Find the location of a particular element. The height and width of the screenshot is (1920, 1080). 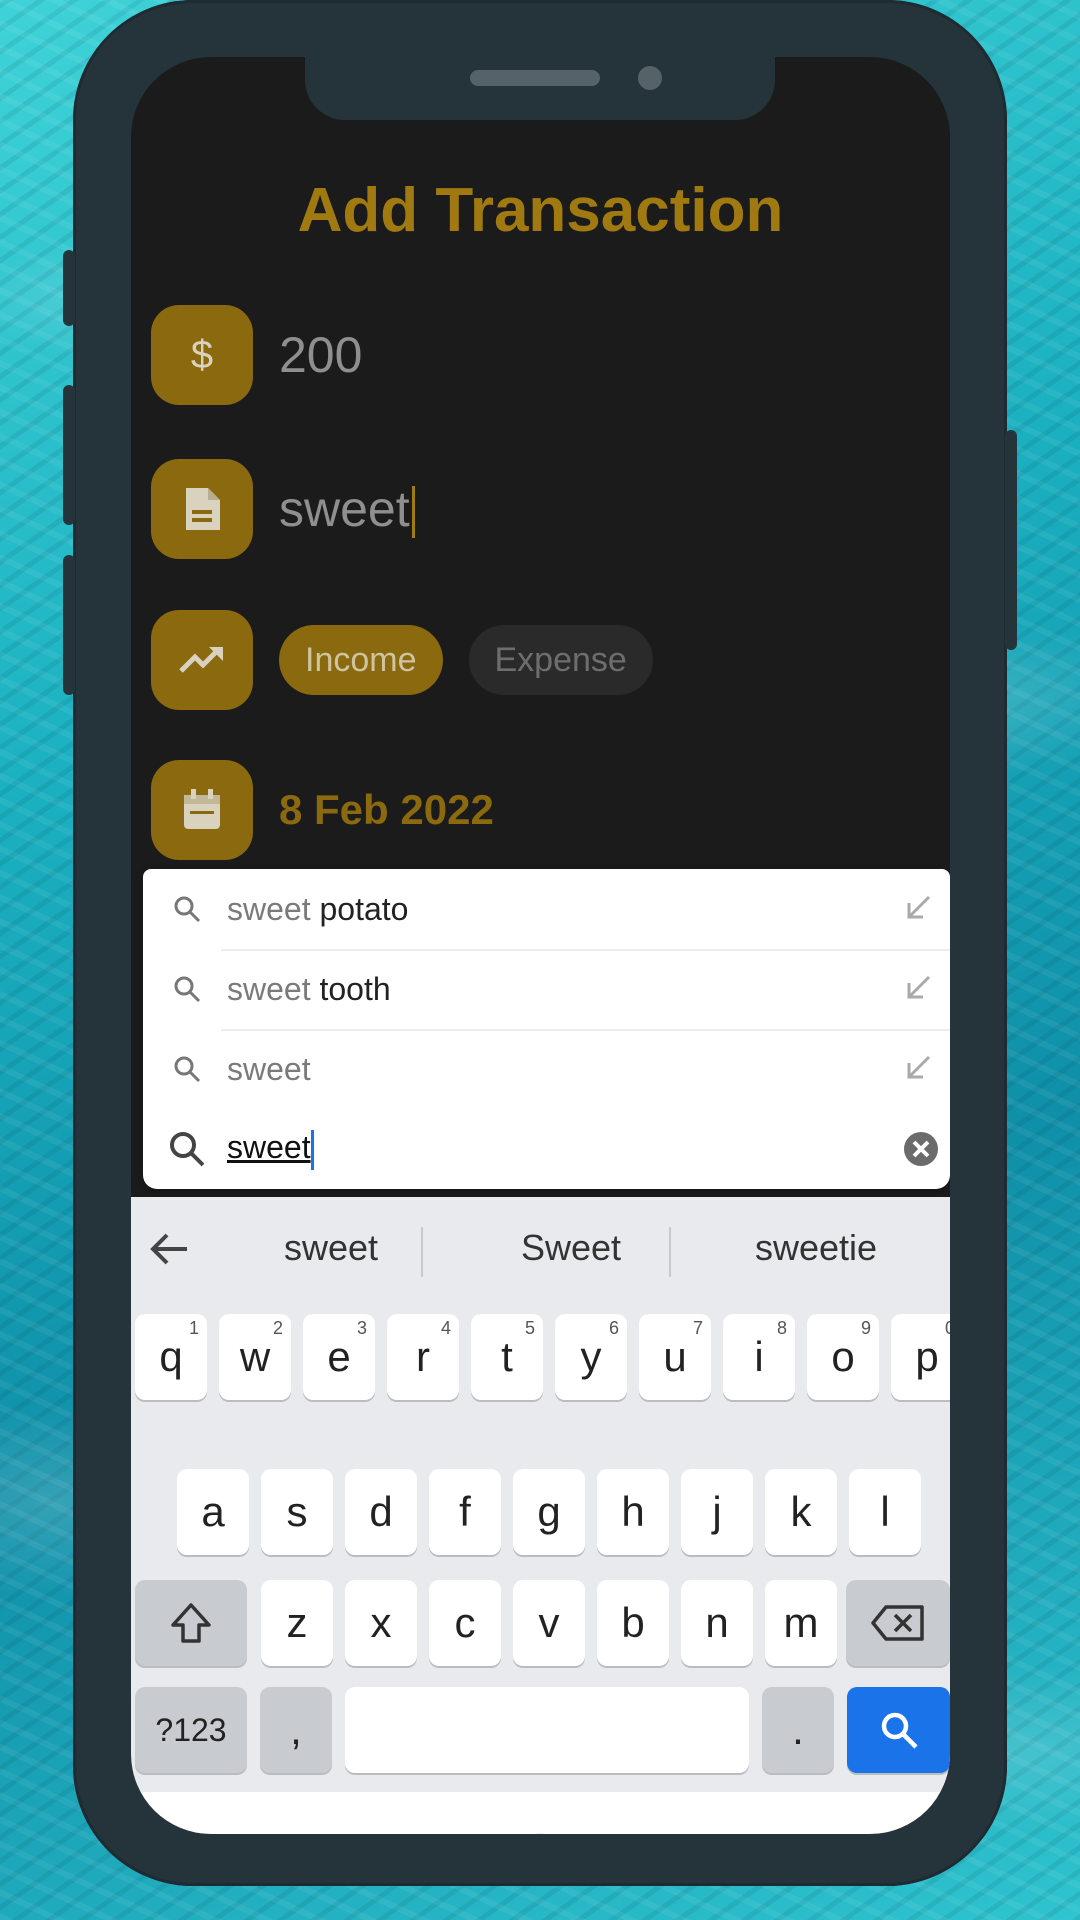

clear-icon is located at coordinates (921, 1149).